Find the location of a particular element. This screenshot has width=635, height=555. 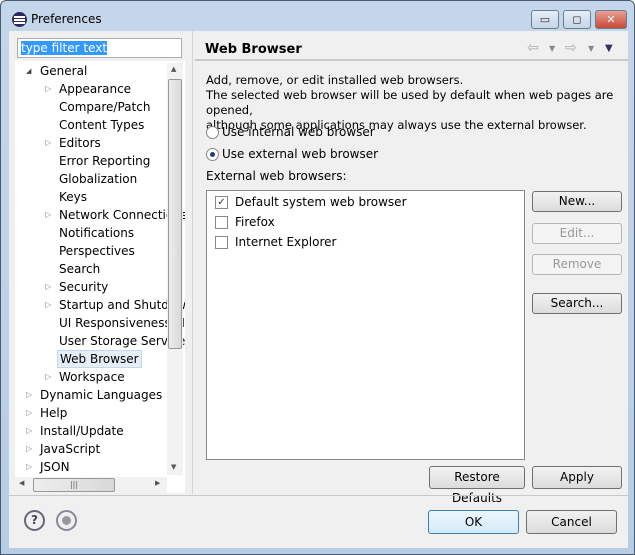

forward-menu-icon: ▼ is located at coordinates (591, 48).